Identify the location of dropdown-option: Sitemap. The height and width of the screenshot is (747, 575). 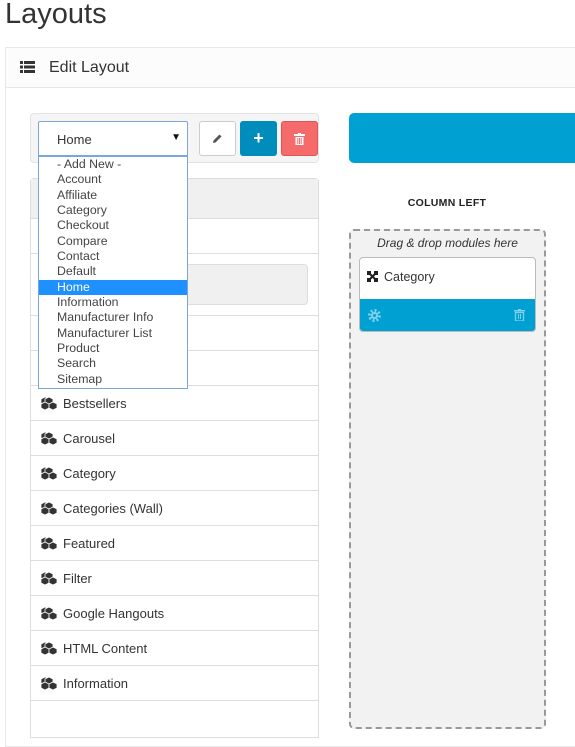
(113, 379).